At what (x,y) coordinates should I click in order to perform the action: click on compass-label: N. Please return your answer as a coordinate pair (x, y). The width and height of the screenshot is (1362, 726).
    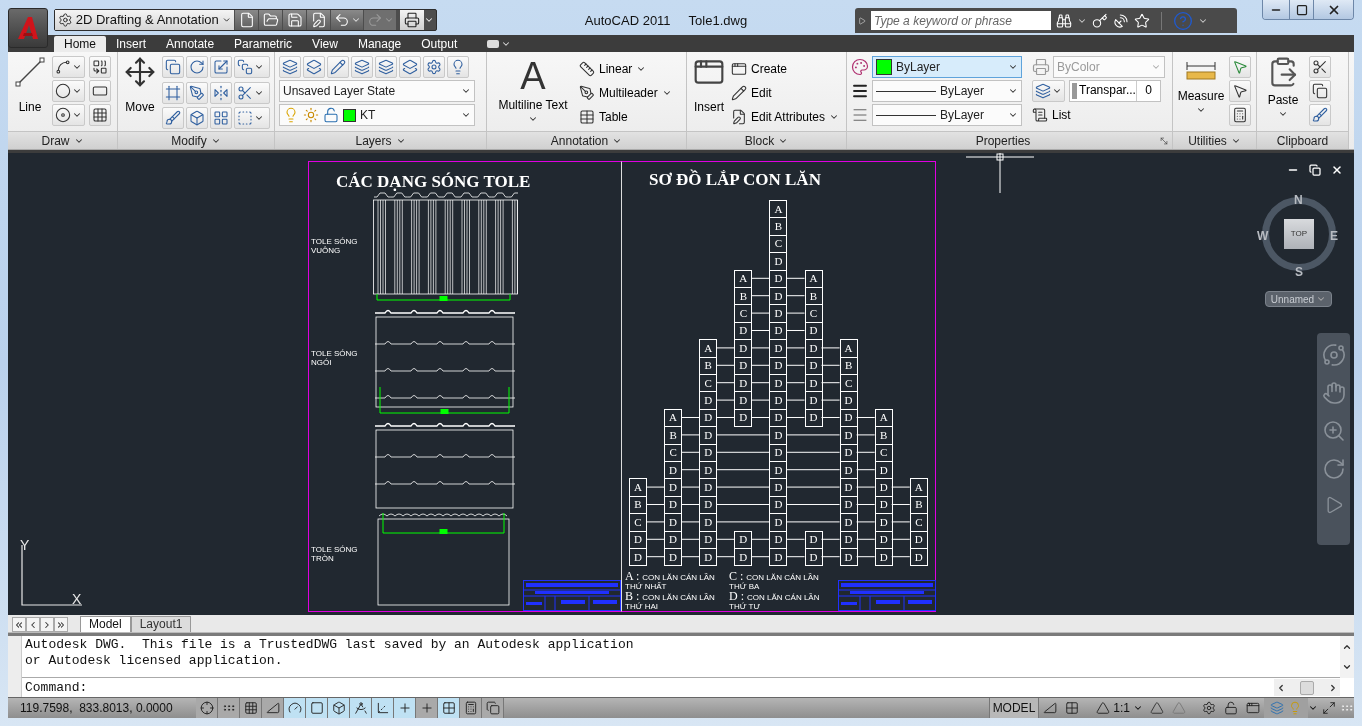
    Looking at the image, I should click on (1298, 200).